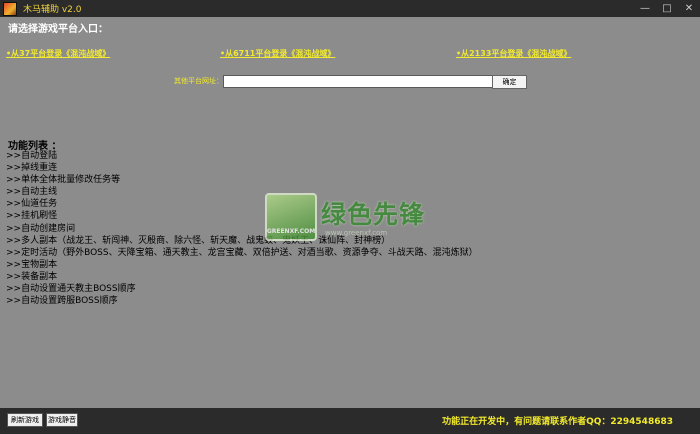 The width and height of the screenshot is (700, 434). Describe the element at coordinates (58, 29) in the screenshot. I see `platform-heading: 请选择游戏平台入口：` at that location.